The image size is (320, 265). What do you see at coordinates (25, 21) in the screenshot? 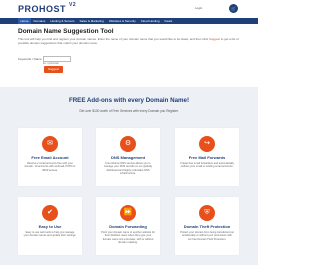
I see `nav-item-home: Home` at bounding box center [25, 21].